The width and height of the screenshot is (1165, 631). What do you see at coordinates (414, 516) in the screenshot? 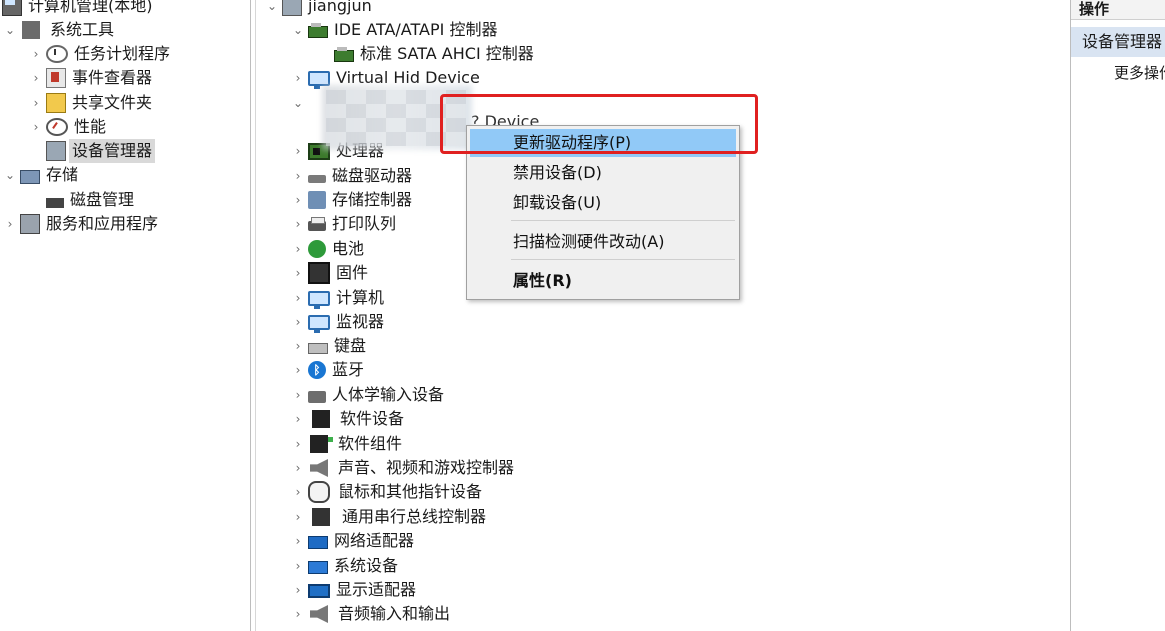
I see `tree-label: 通用串行总线控制器` at bounding box center [414, 516].